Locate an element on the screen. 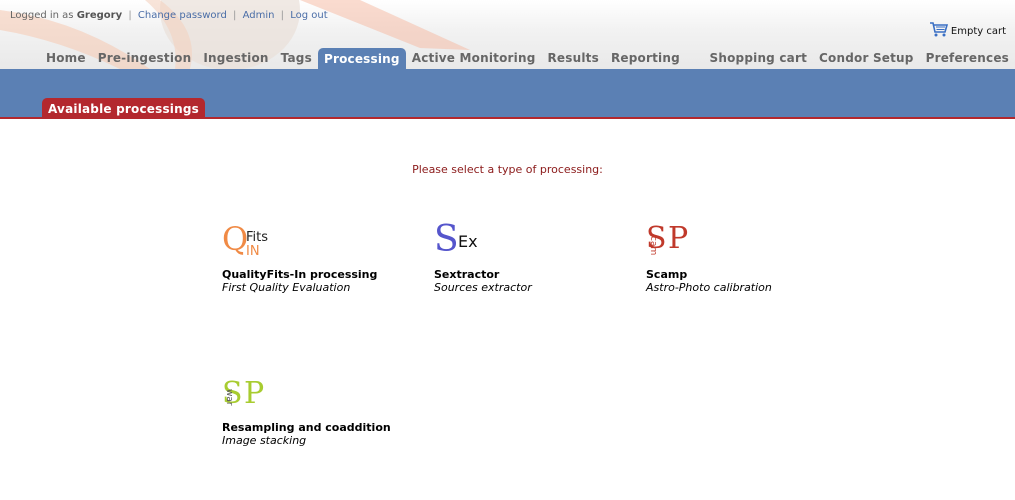 The width and height of the screenshot is (1015, 500). tab-home: Home is located at coordinates (66, 58).